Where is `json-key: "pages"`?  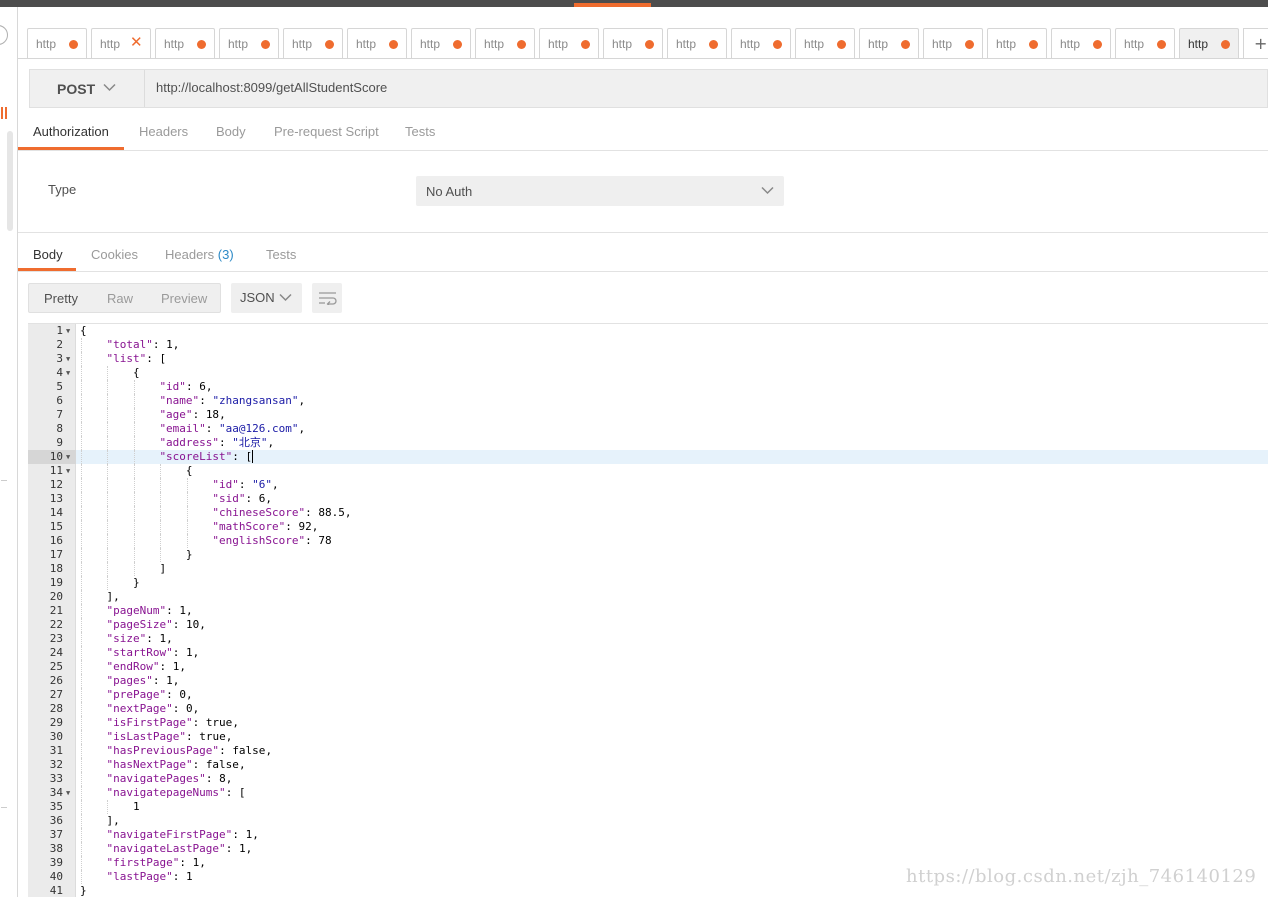
json-key: "pages" is located at coordinates (129, 680).